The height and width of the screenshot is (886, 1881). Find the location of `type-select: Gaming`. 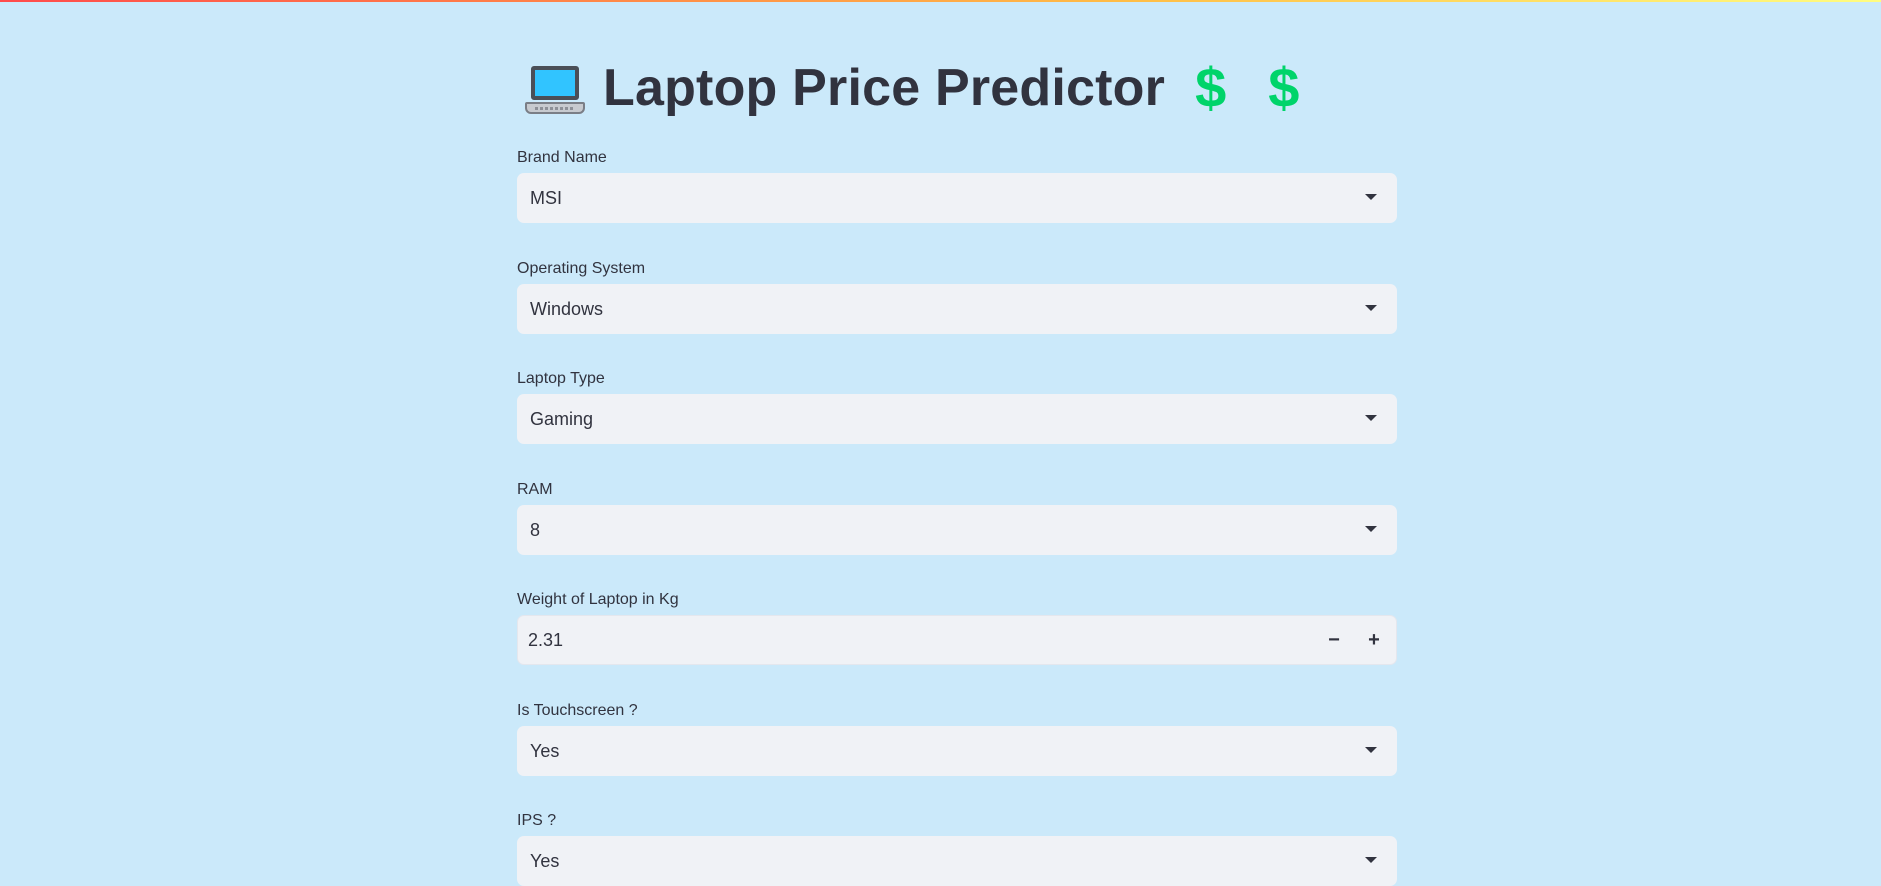

type-select: Gaming is located at coordinates (957, 419).